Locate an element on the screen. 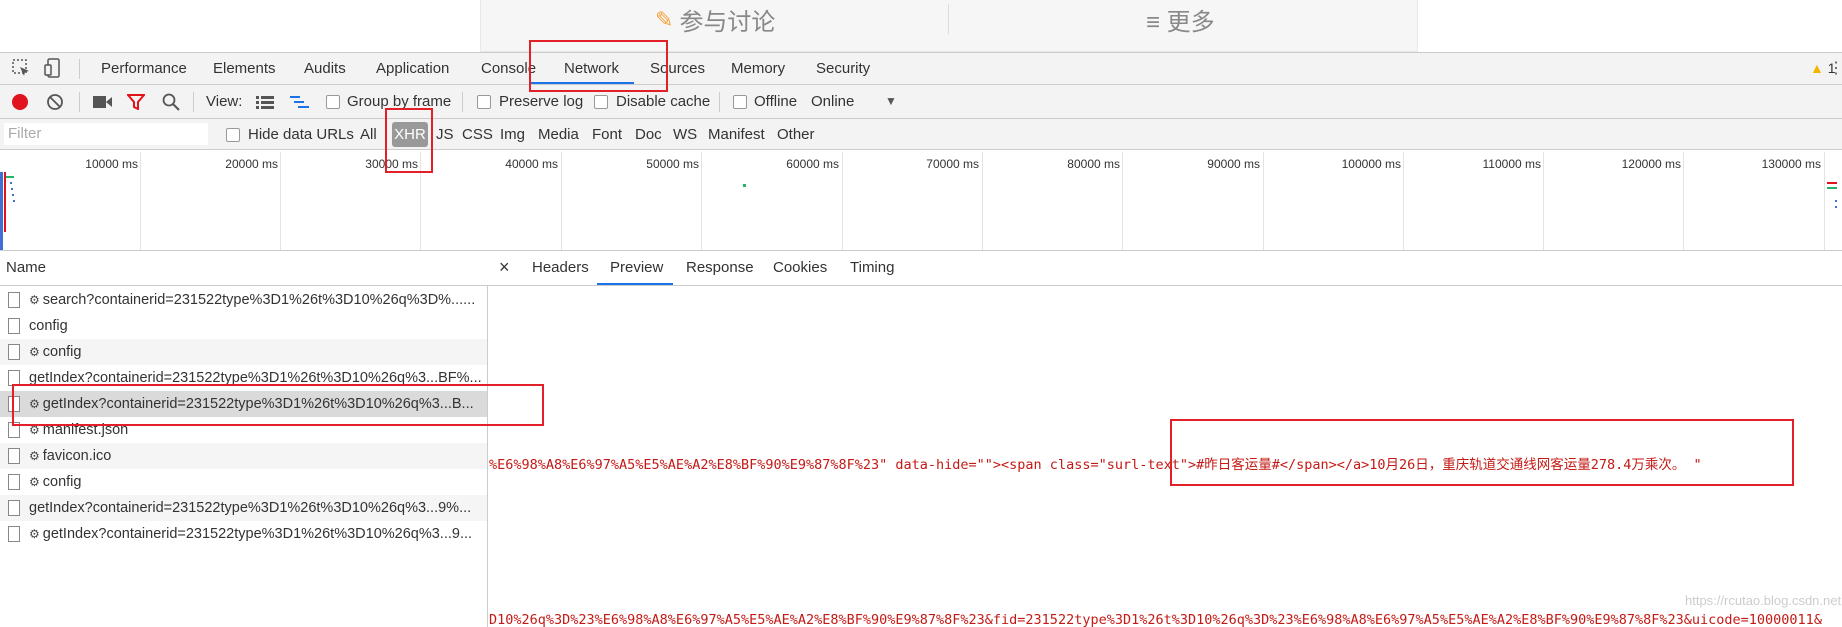 This screenshot has height=627, width=1842. offline-label: Offline is located at coordinates (776, 101).